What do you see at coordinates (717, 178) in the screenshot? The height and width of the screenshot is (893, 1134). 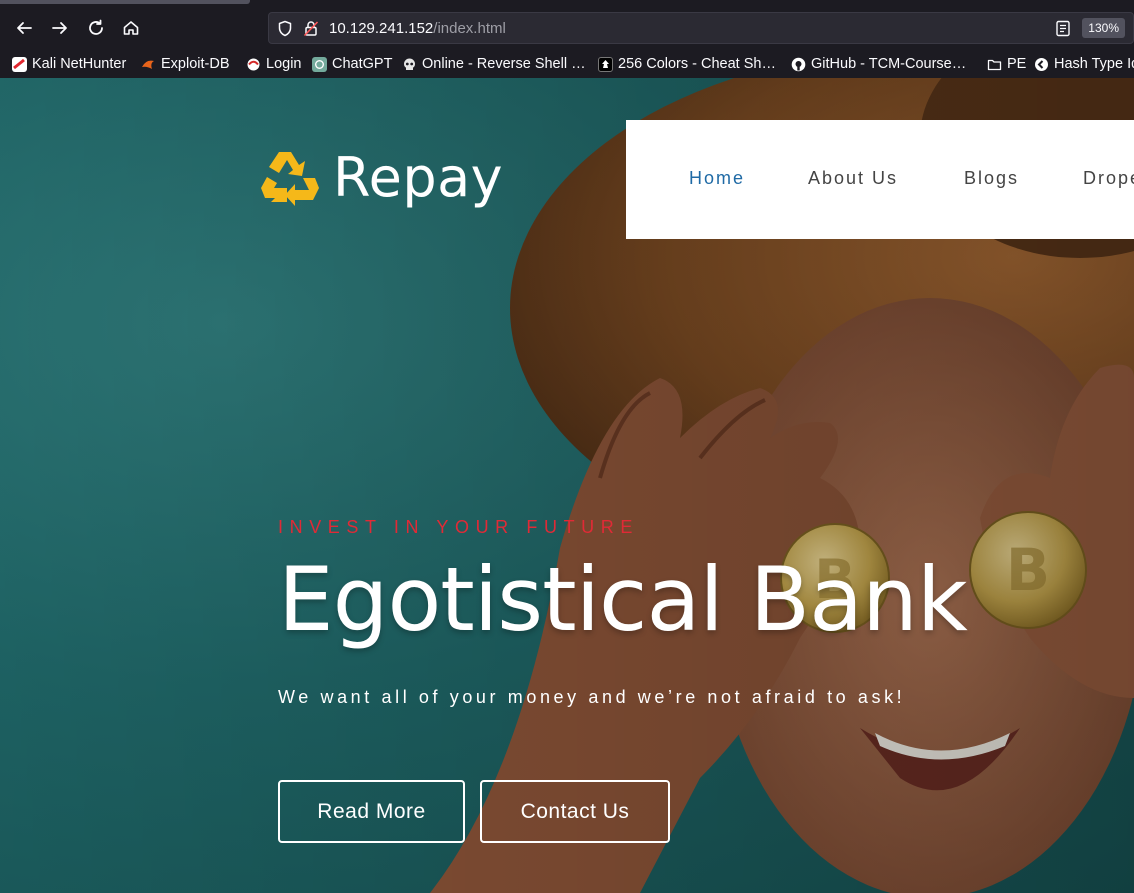 I see `nav-home: Home` at bounding box center [717, 178].